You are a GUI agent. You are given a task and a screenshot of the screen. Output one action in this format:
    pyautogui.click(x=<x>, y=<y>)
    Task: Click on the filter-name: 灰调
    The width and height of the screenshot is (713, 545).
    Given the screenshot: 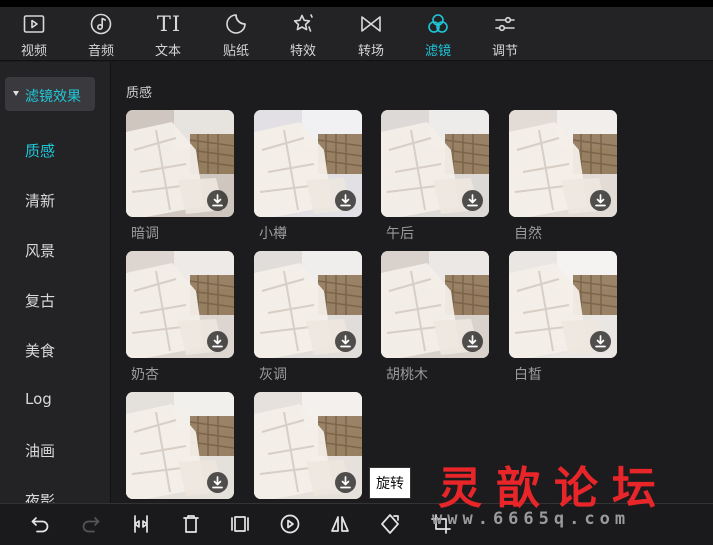 What is the action you would take?
    pyautogui.click(x=273, y=375)
    